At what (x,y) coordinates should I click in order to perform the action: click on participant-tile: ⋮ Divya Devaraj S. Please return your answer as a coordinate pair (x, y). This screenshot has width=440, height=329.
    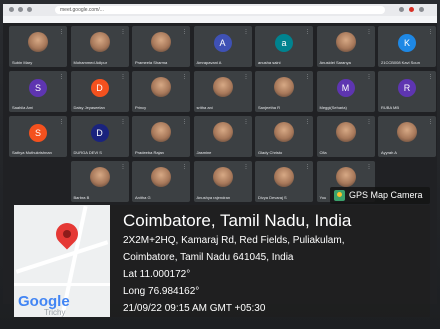
    Looking at the image, I should click on (284, 181).